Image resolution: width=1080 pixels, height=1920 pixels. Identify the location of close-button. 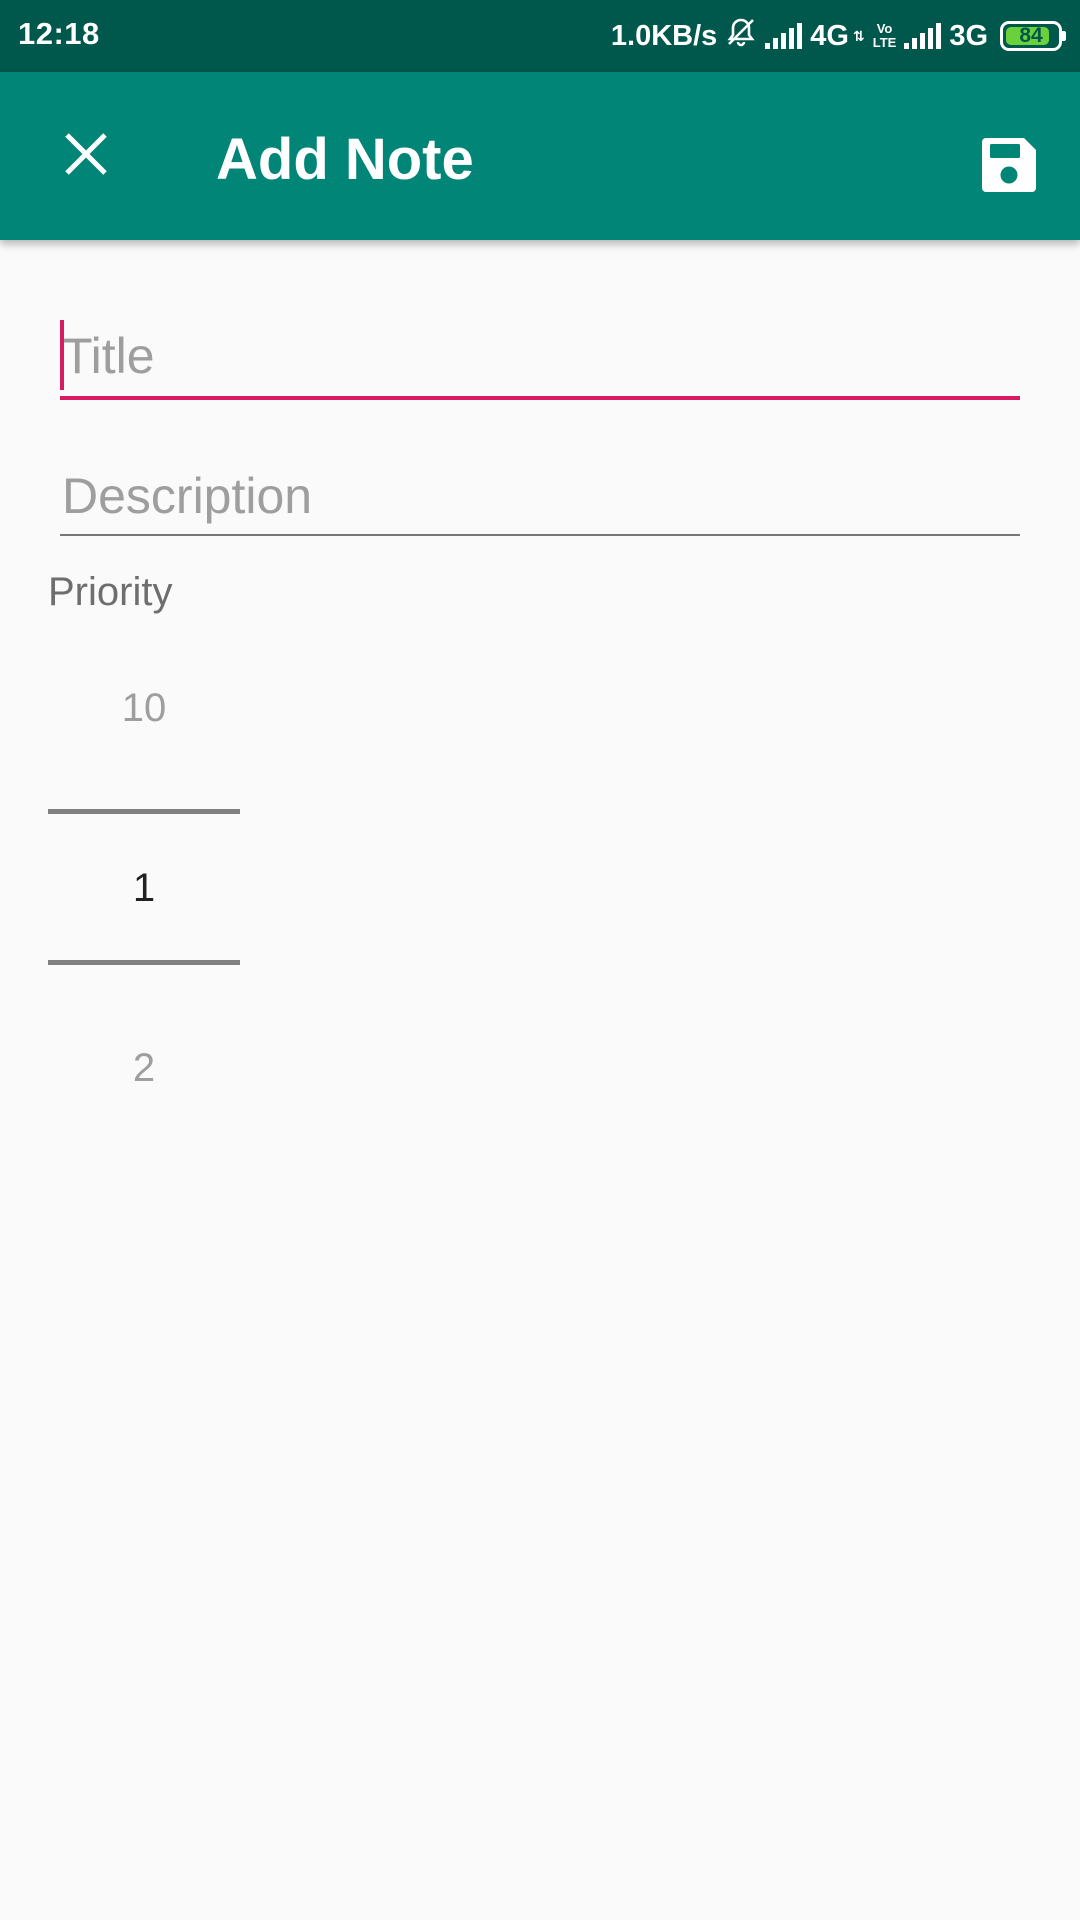
(86, 154).